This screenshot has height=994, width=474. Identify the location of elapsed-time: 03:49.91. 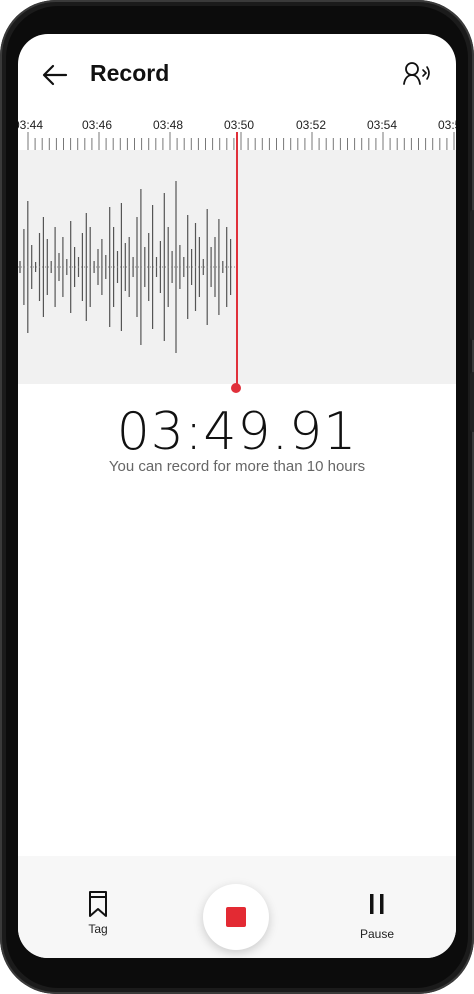
(237, 432).